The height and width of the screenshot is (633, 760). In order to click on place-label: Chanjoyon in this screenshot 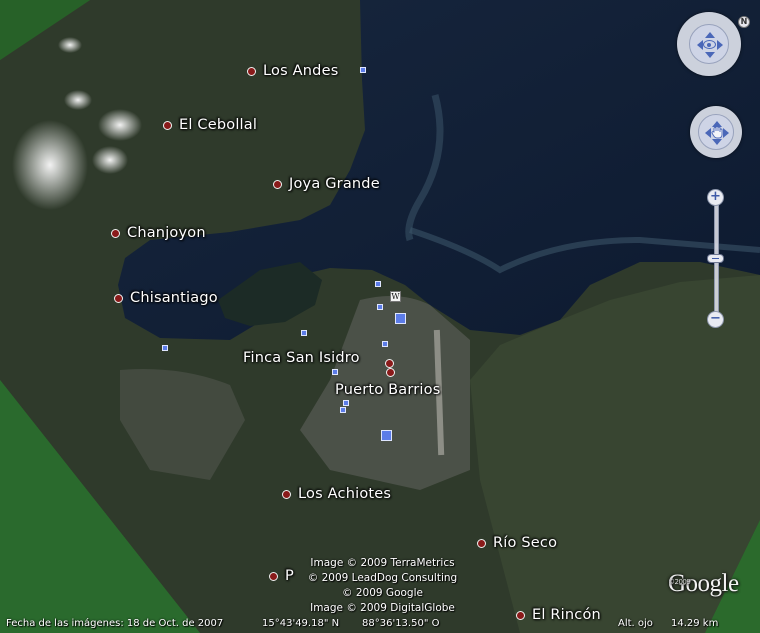, I will do `click(166, 233)`.